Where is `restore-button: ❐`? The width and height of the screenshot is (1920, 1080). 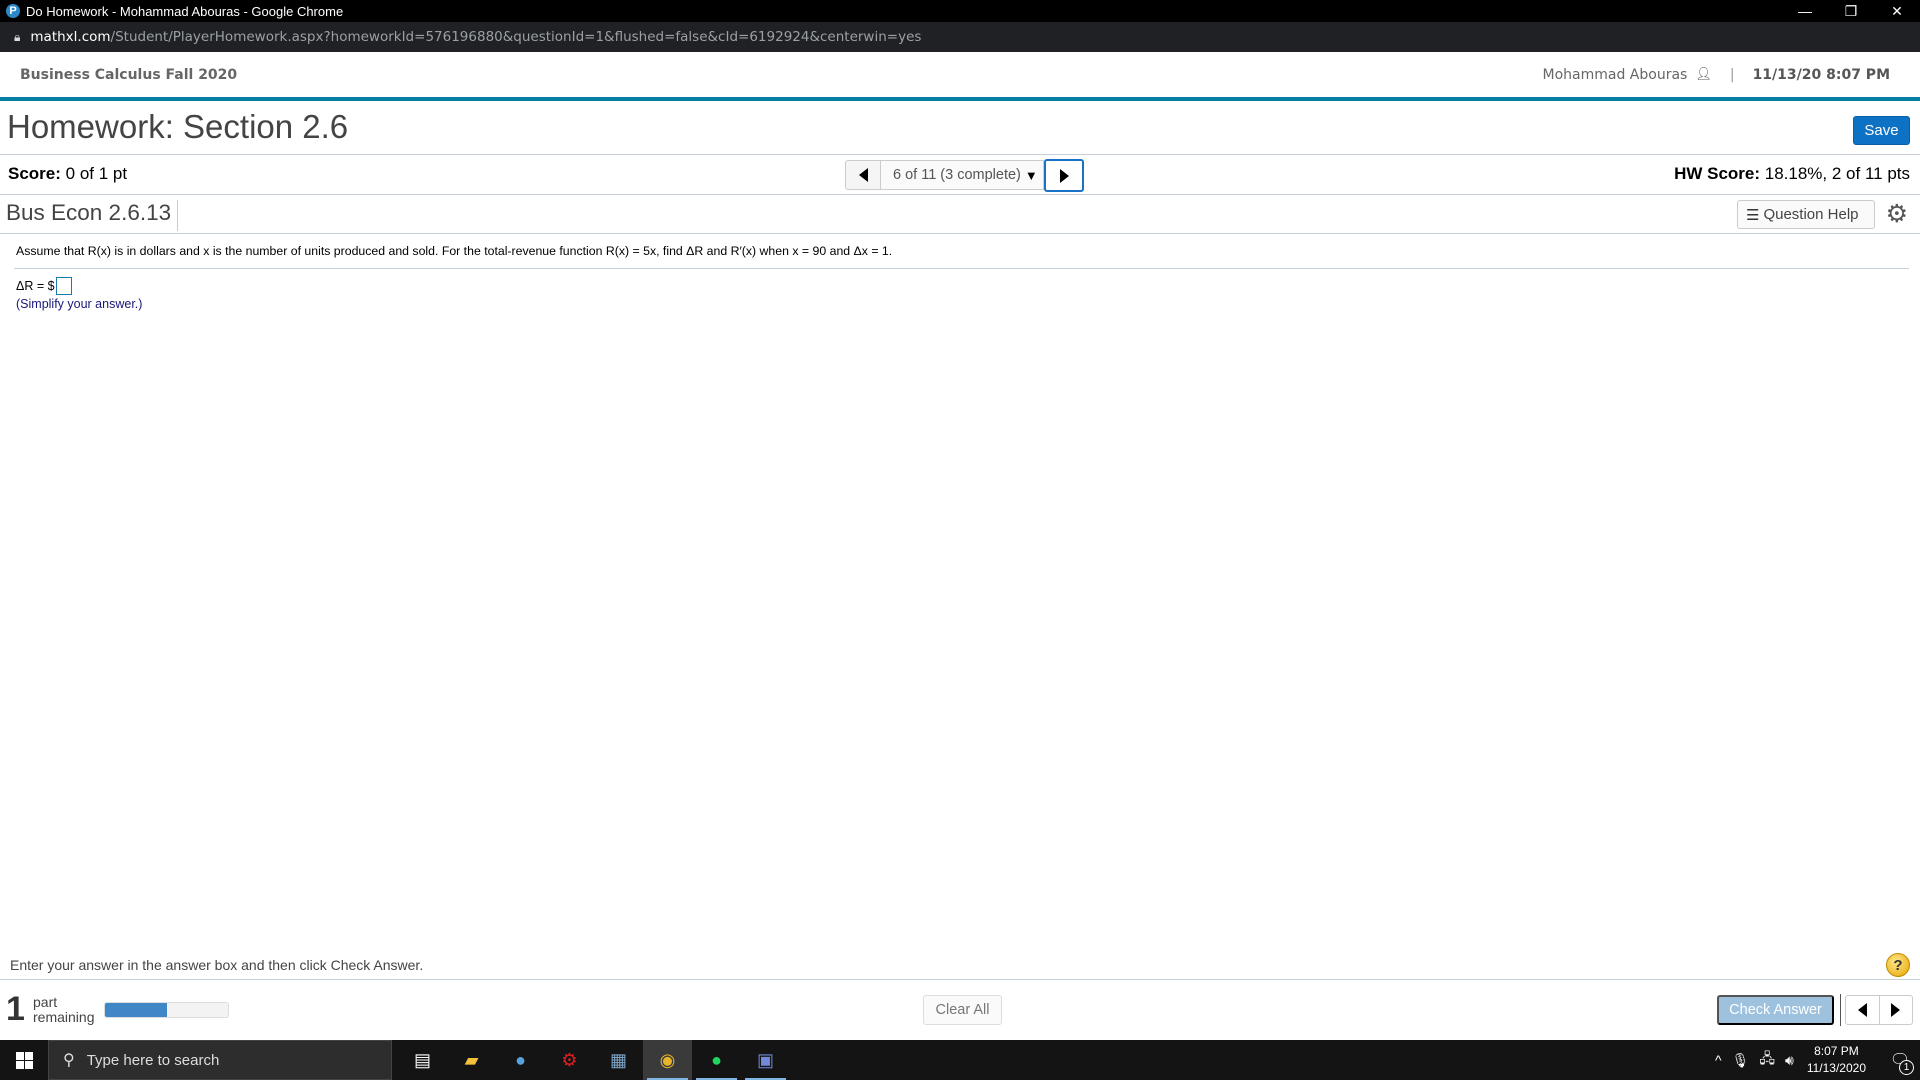
restore-button: ❐ is located at coordinates (1851, 11).